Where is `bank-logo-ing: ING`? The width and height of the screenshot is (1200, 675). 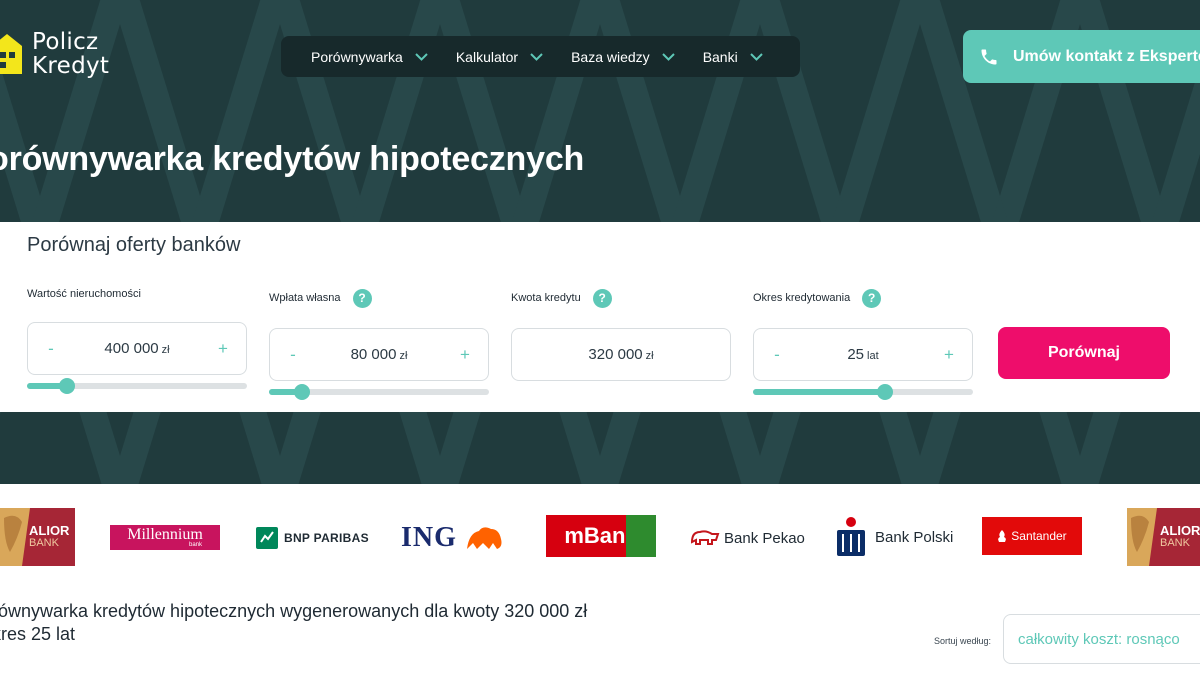
bank-logo-ing: ING is located at coordinates (453, 538).